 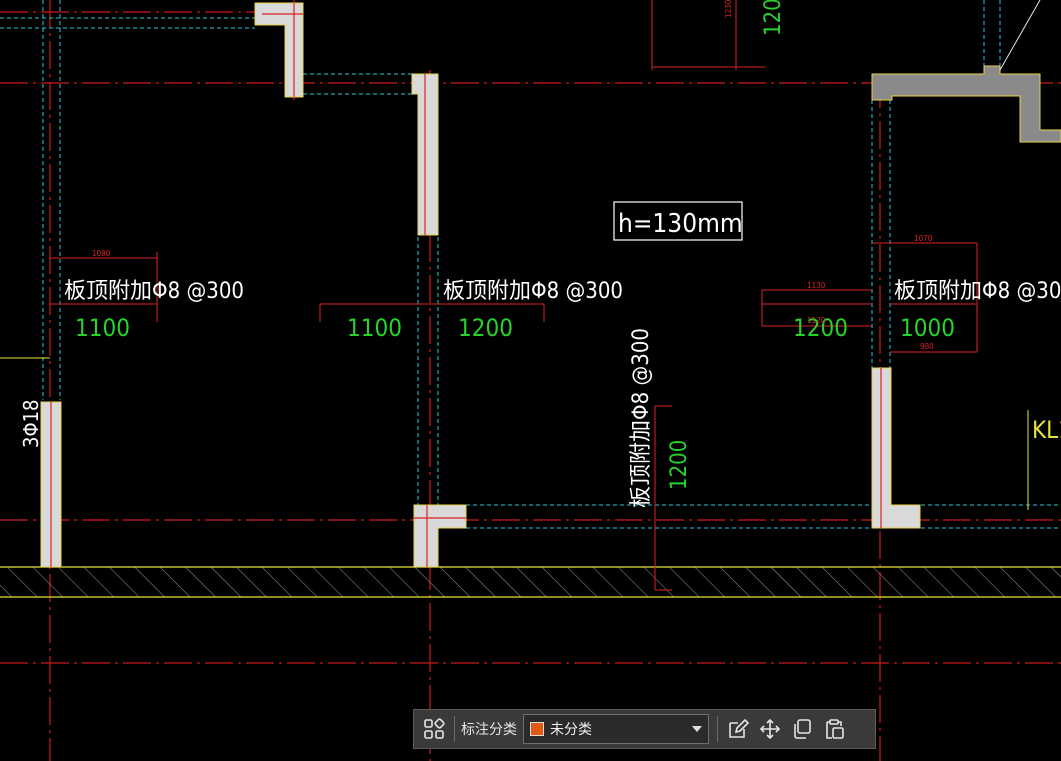 I want to click on category-select: 未分类, so click(x=616, y=729).